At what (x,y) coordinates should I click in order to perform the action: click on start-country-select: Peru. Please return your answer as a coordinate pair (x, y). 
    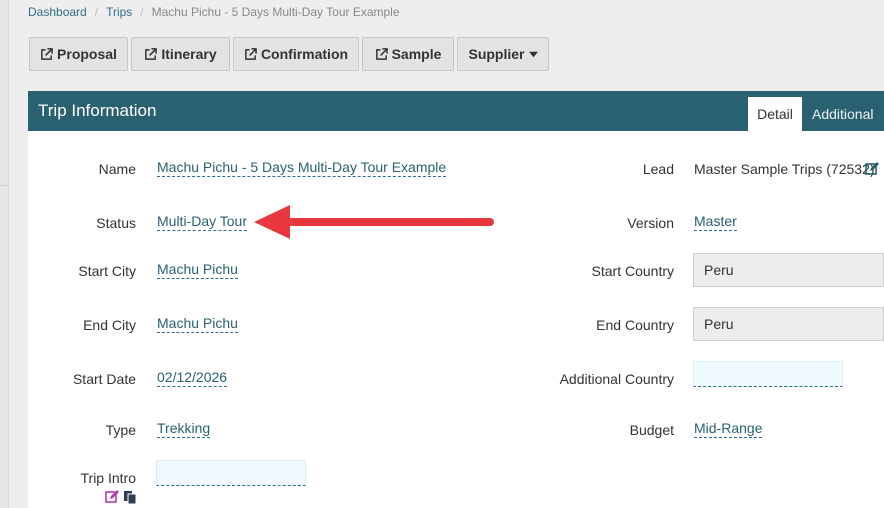
    Looking at the image, I should click on (788, 270).